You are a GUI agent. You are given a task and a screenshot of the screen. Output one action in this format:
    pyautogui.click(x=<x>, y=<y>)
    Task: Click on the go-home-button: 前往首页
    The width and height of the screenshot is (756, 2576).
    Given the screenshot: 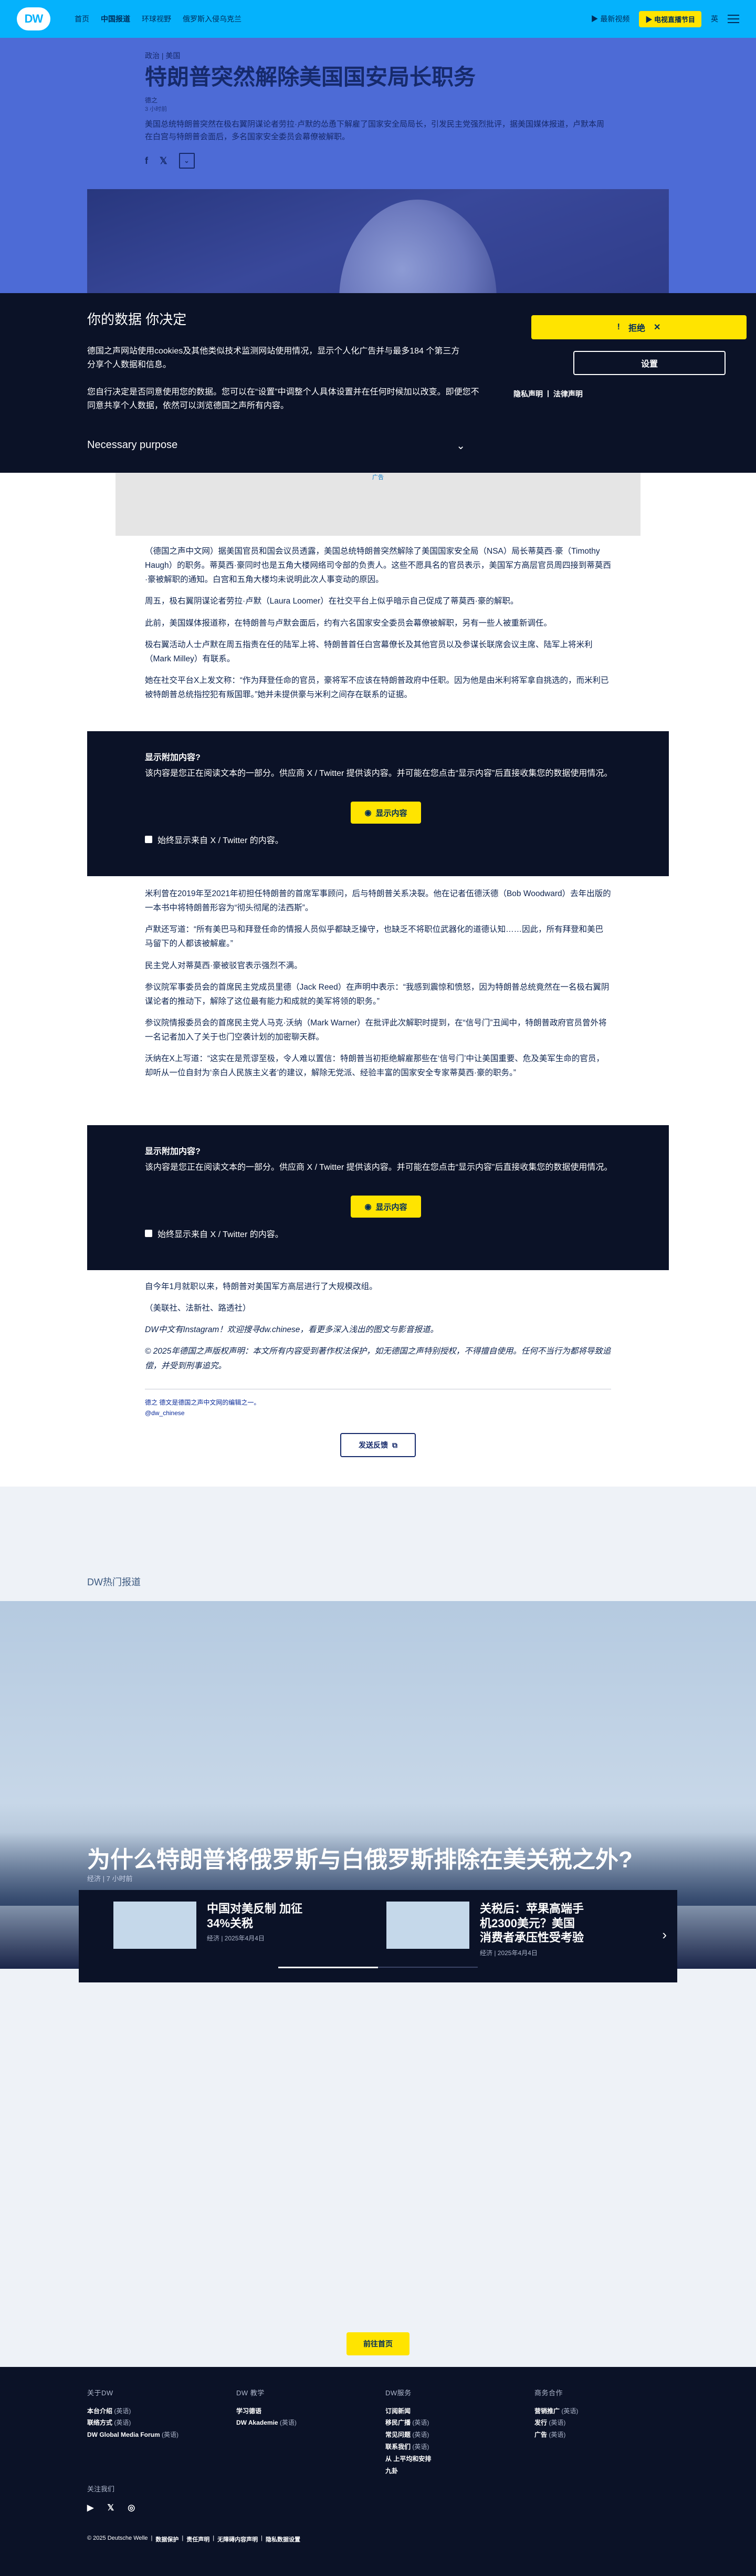 What is the action you would take?
    pyautogui.click(x=378, y=2343)
    